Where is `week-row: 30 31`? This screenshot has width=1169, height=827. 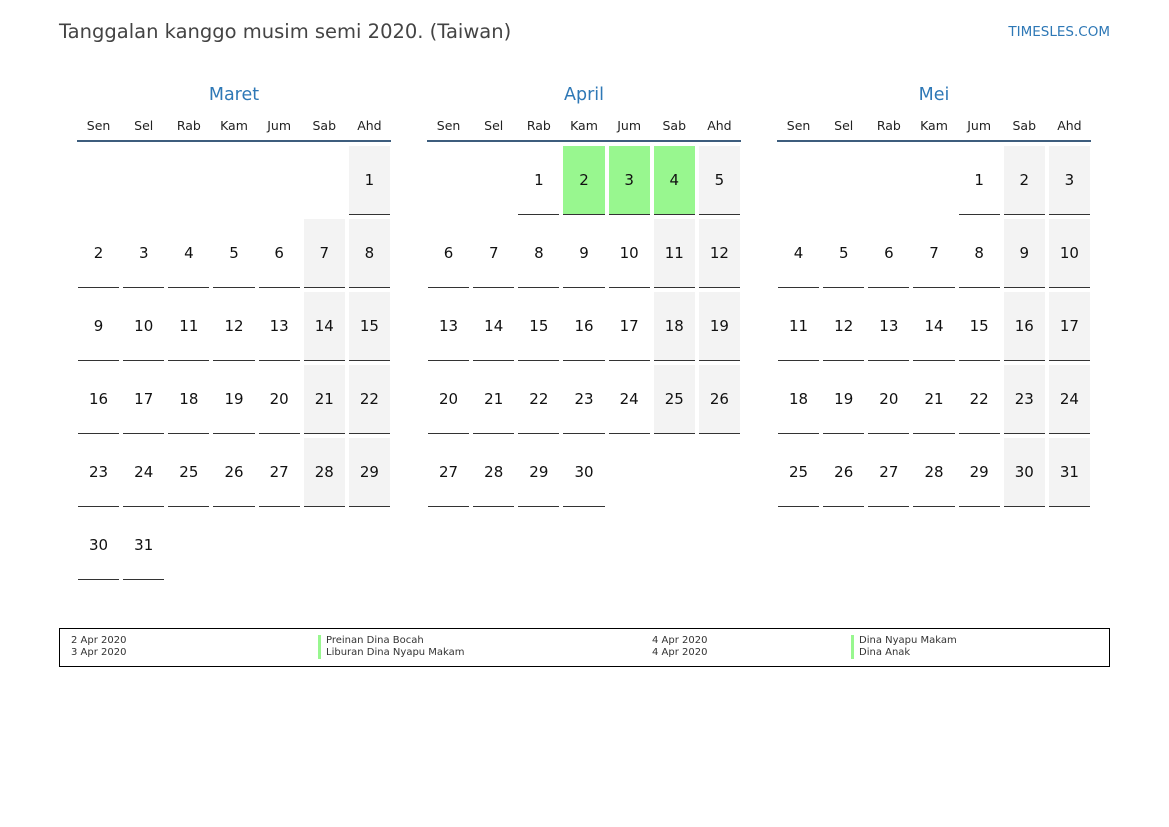
week-row: 30 31 is located at coordinates (234, 547).